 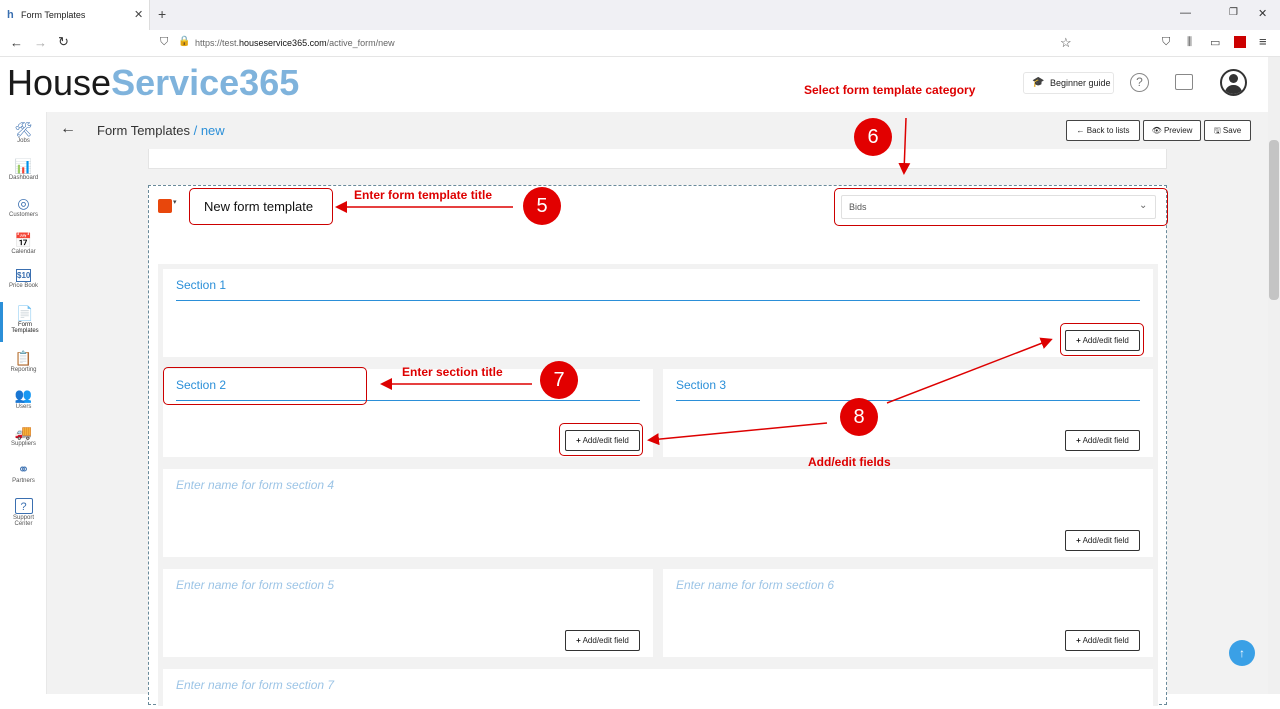 I want to click on arrow-up-icon: ↑, so click(x=1242, y=653).